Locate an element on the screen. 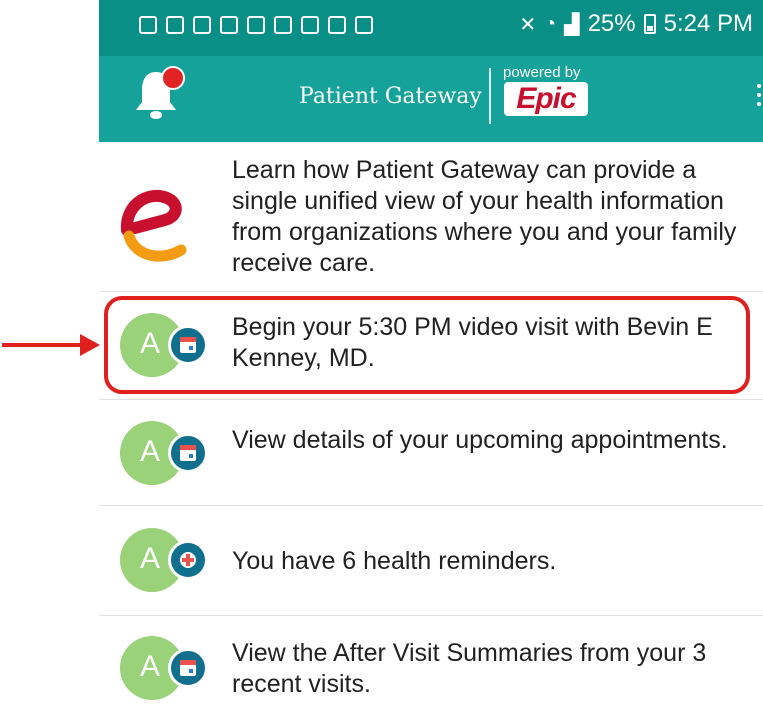 The height and width of the screenshot is (725, 763). title-divider is located at coordinates (490, 96).